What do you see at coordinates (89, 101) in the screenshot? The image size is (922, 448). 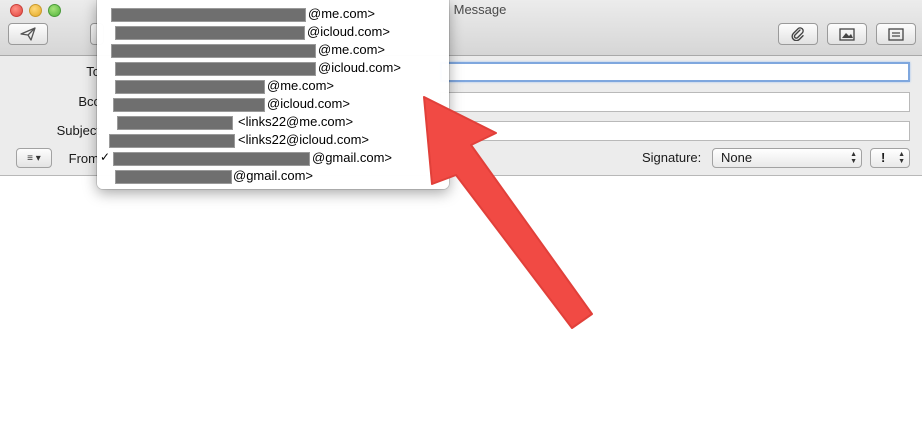 I see `bcc-label: Bcc` at bounding box center [89, 101].